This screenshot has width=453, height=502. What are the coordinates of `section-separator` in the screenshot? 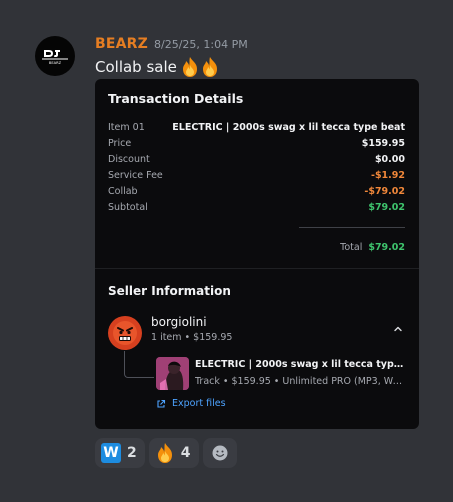 It's located at (257, 268).